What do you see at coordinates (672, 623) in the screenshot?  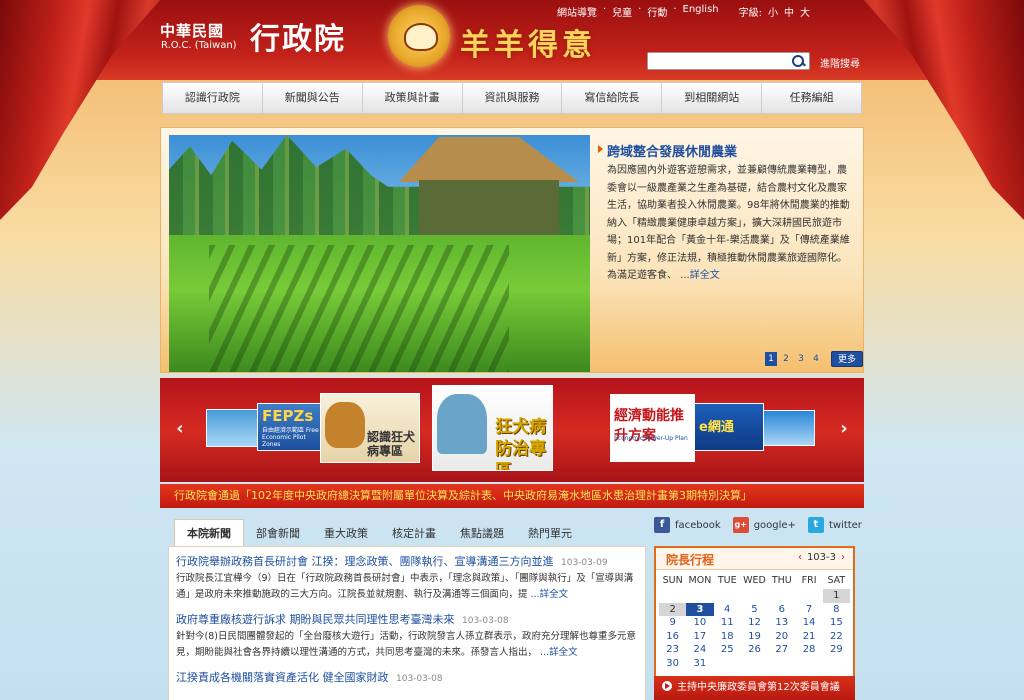 I see `calendar-day: 9` at bounding box center [672, 623].